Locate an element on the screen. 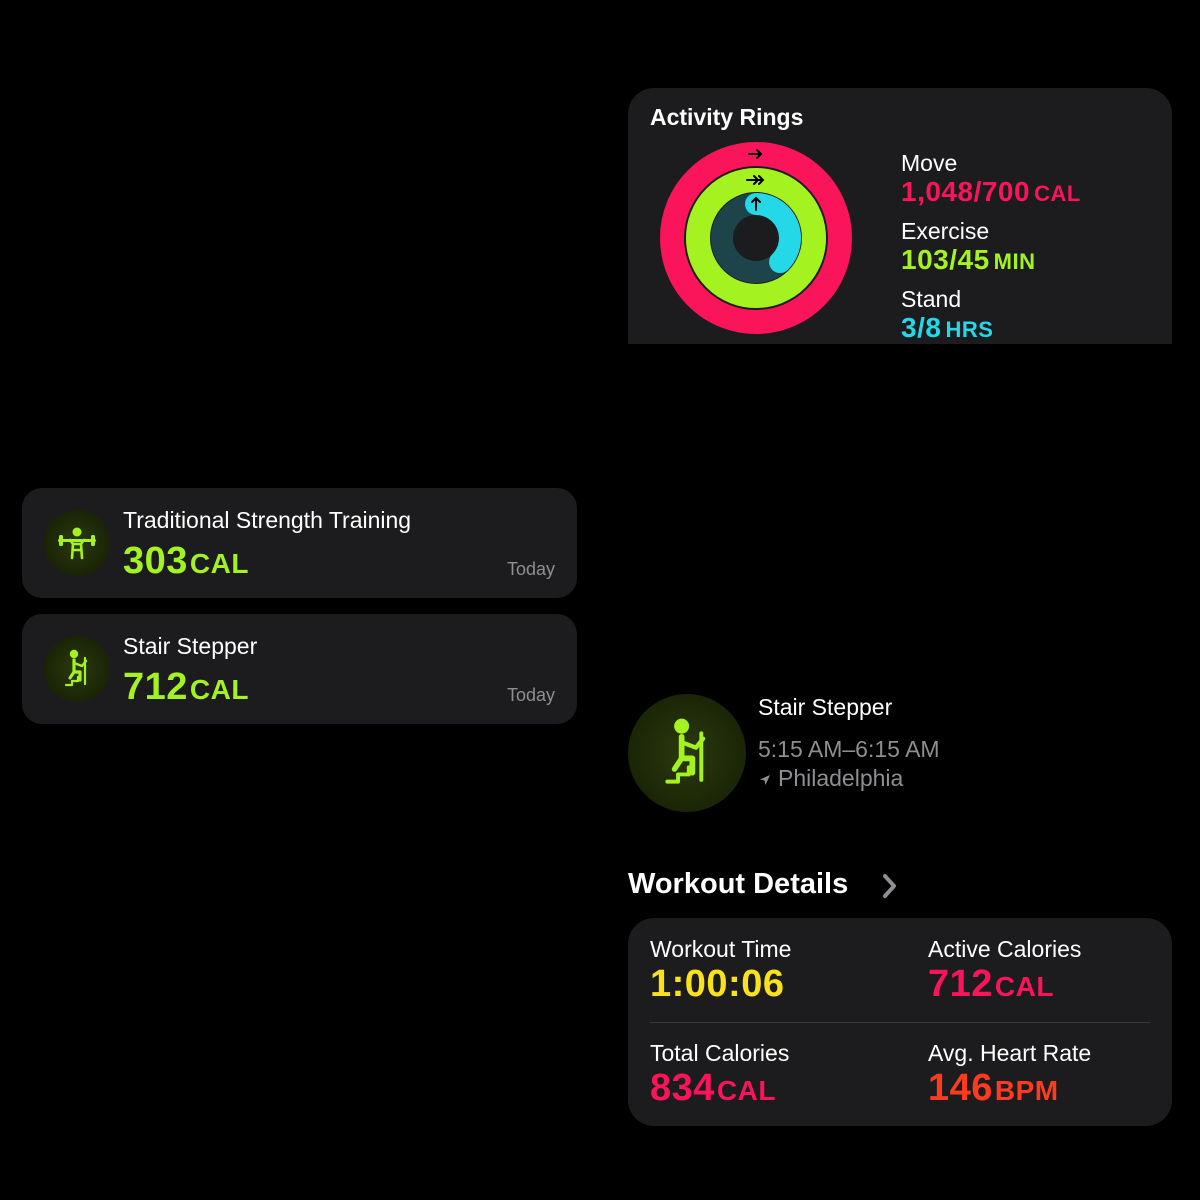 This screenshot has width=1200, height=1200. workout-name: Stair Stepper is located at coordinates (190, 646).